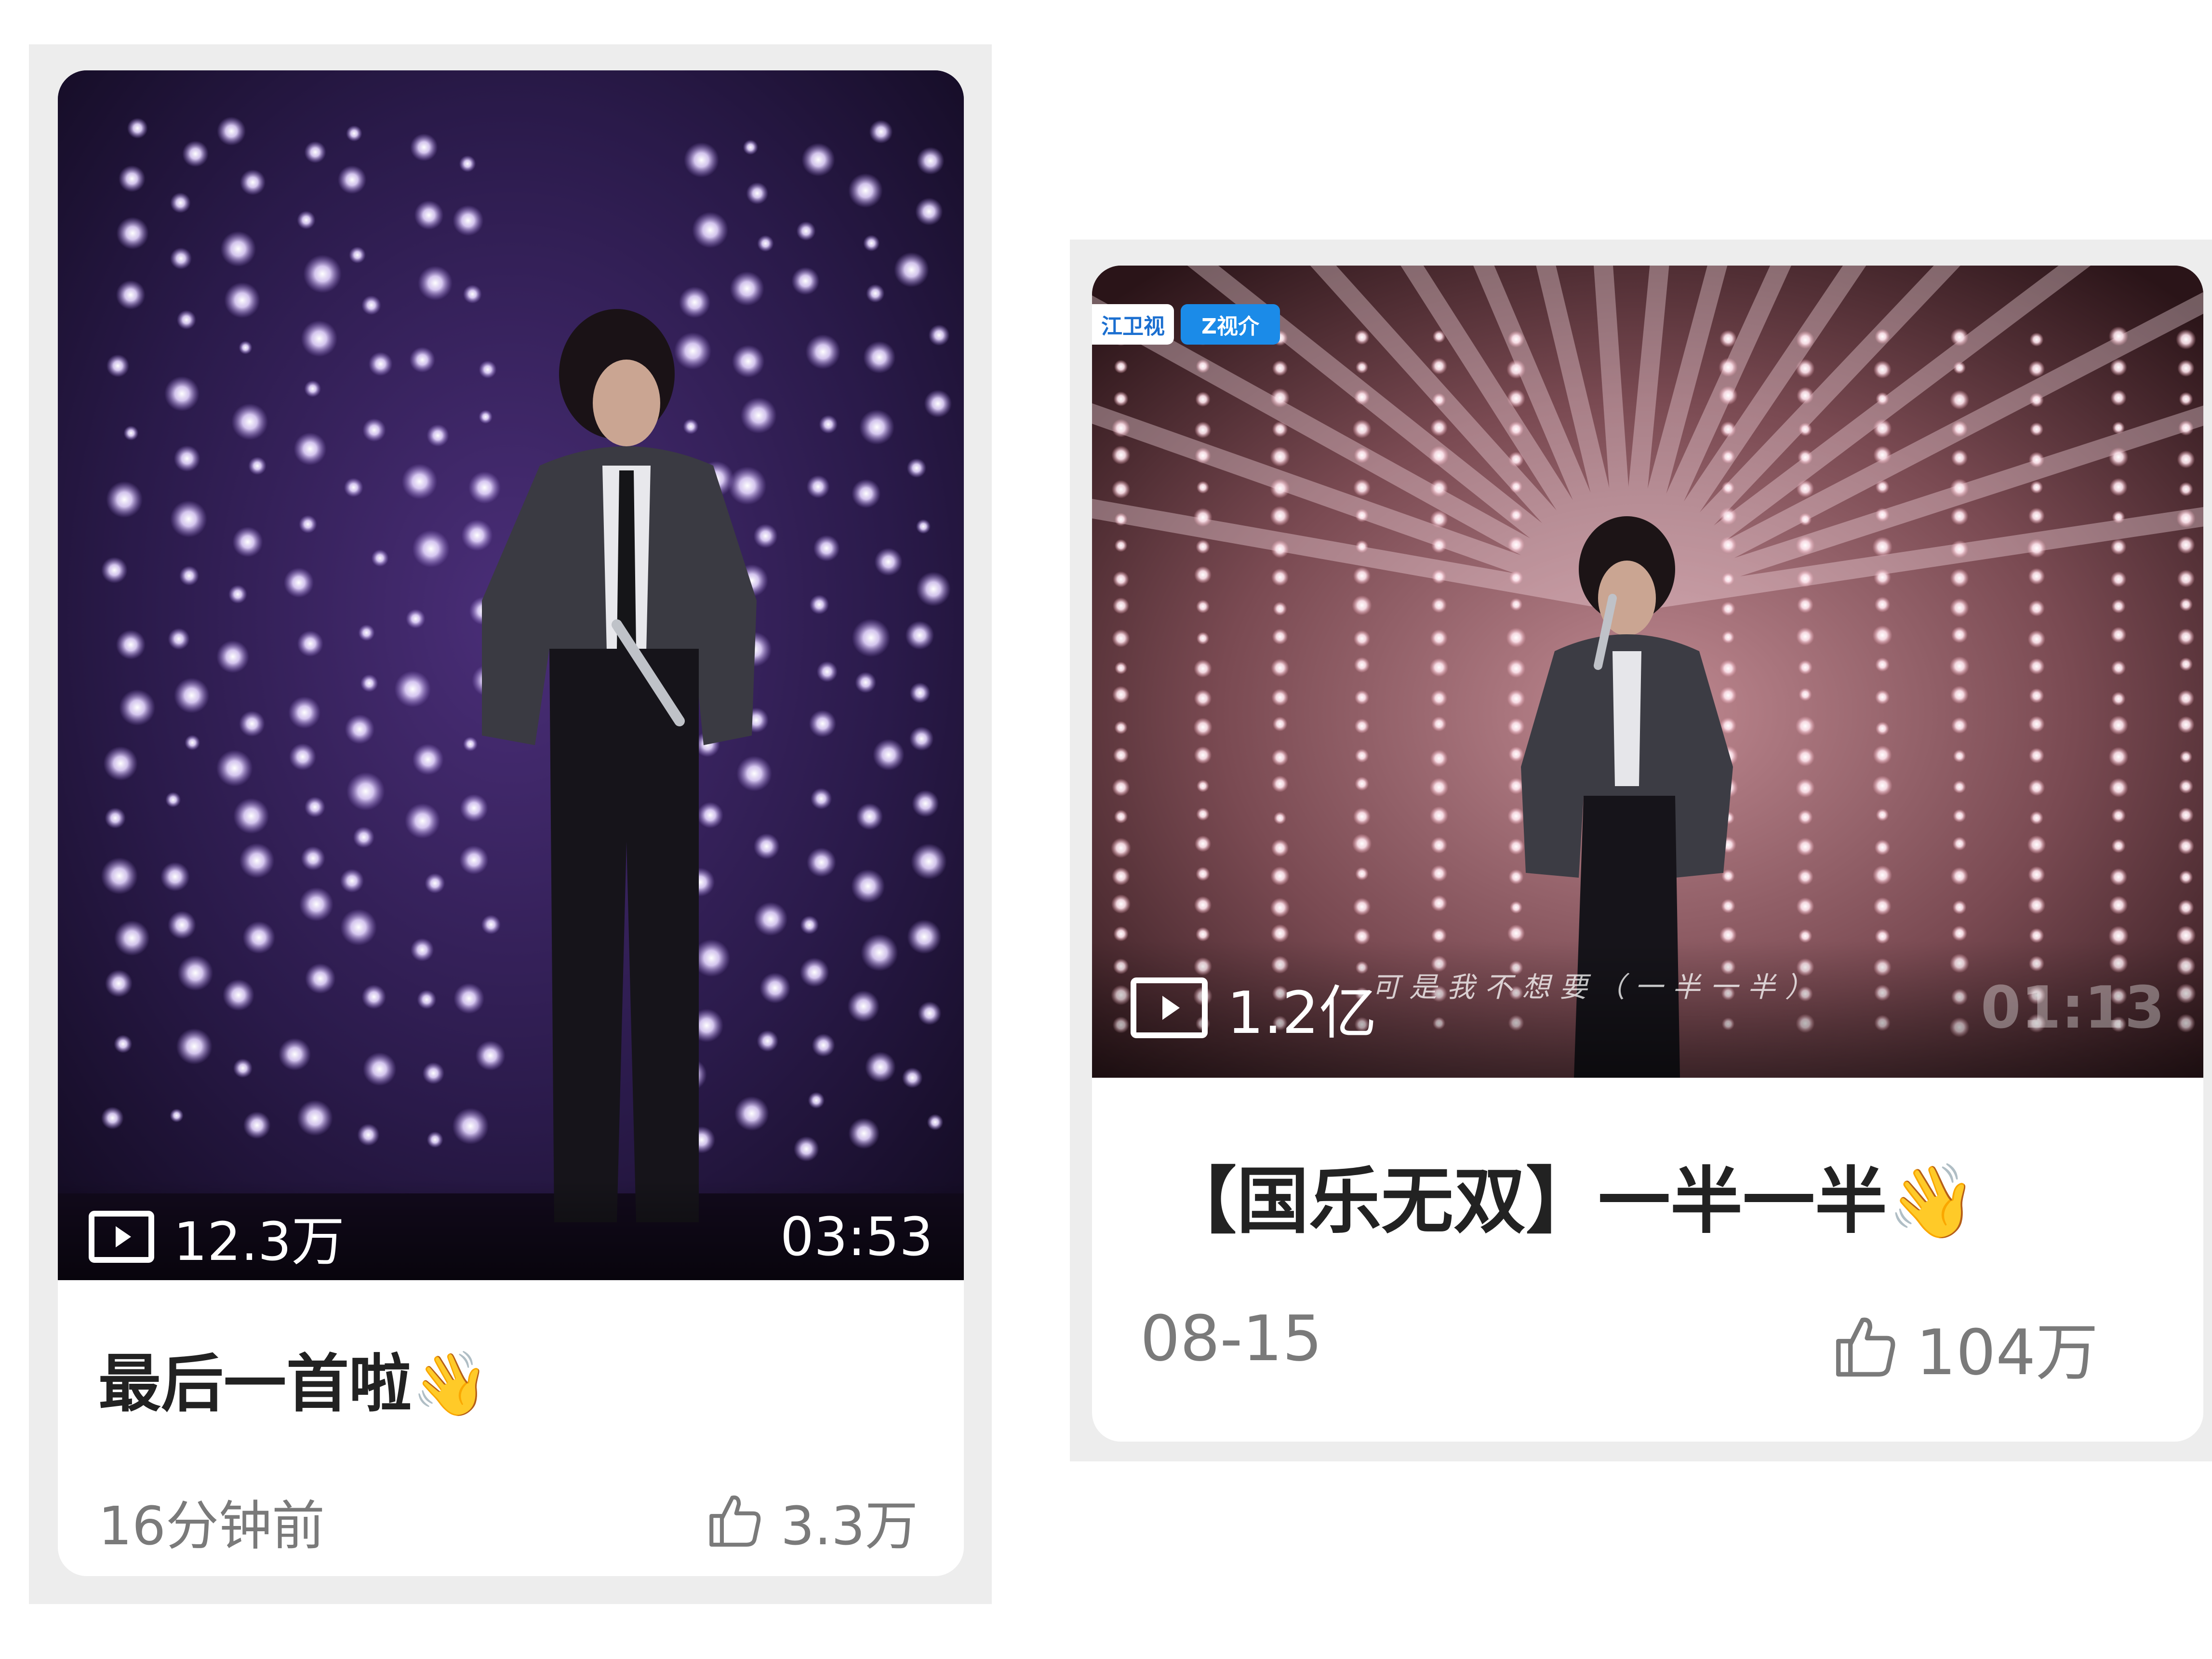 The height and width of the screenshot is (1659, 2212). Describe the element at coordinates (1570, 1195) in the screenshot. I see `video-title: 【国乐无双】一半一半👋` at that location.